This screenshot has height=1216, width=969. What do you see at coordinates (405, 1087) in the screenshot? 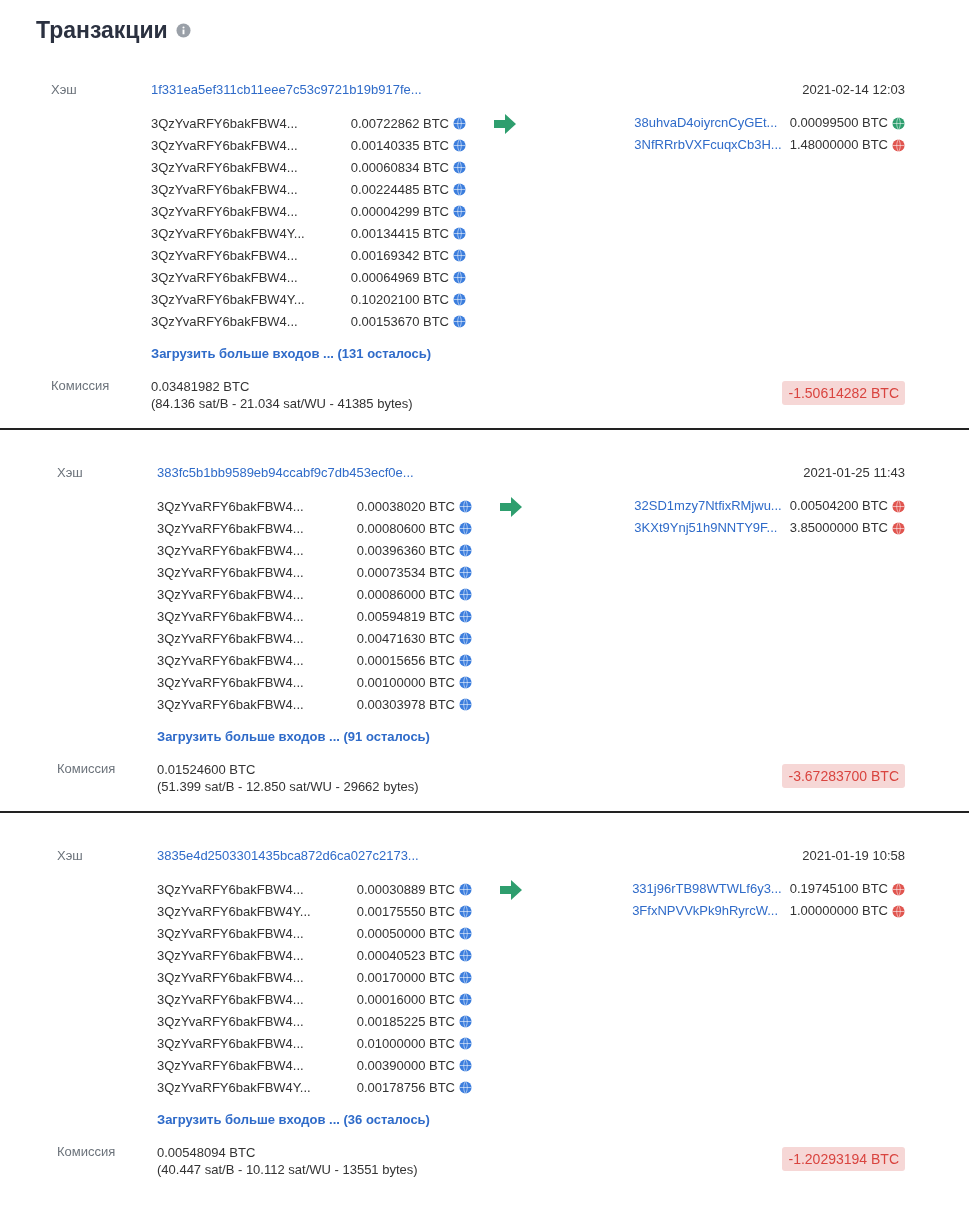
I see `input-amount: 0.00178756 BTC` at bounding box center [405, 1087].